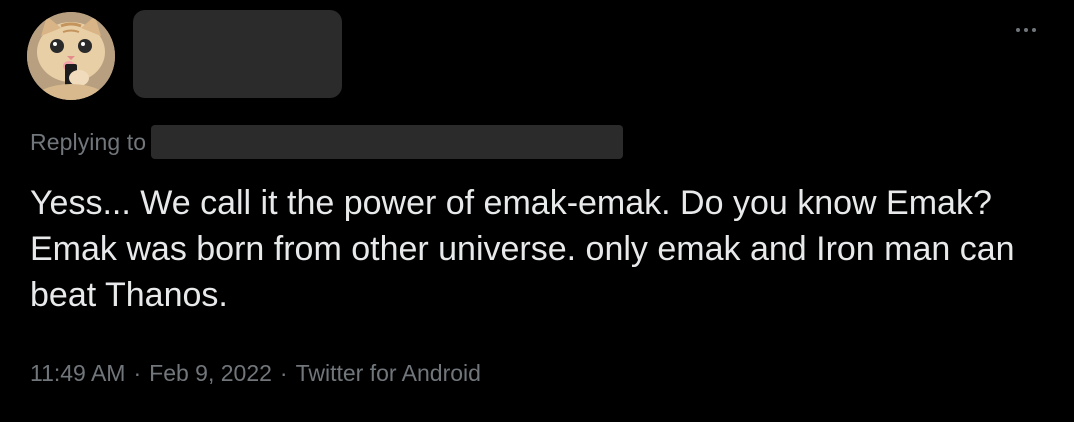 Image resolution: width=1074 pixels, height=422 pixels. I want to click on replying-to-line: Replying to, so click(327, 142).